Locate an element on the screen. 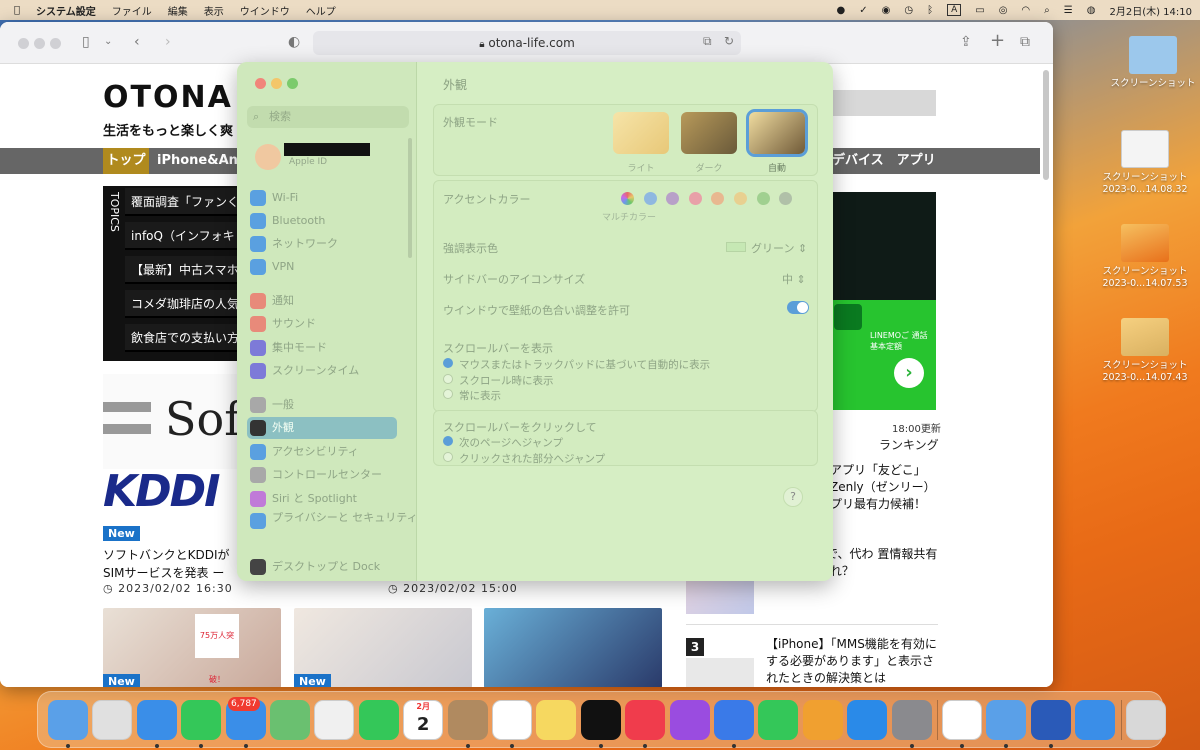 The height and width of the screenshot is (750, 1200). ranking-label: ランキング is located at coordinates (909, 444).